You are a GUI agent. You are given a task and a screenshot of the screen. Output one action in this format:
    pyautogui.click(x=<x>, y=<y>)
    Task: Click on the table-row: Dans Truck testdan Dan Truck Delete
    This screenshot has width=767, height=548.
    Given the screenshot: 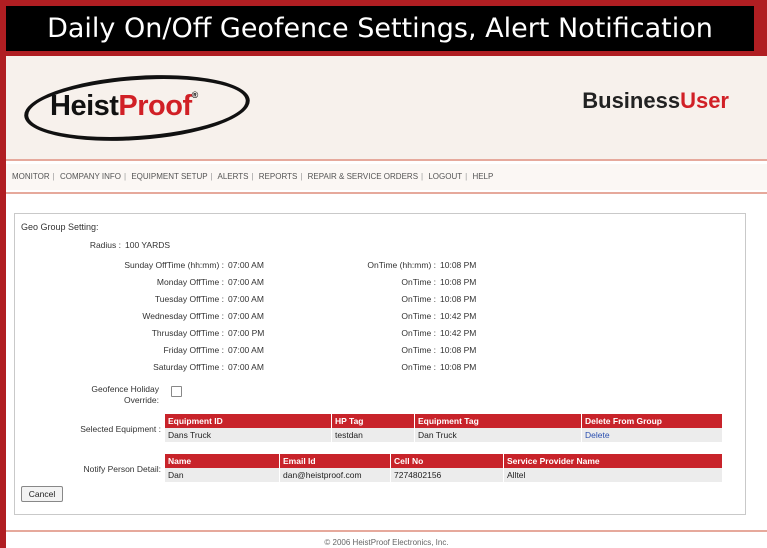 What is the action you would take?
    pyautogui.click(x=444, y=435)
    